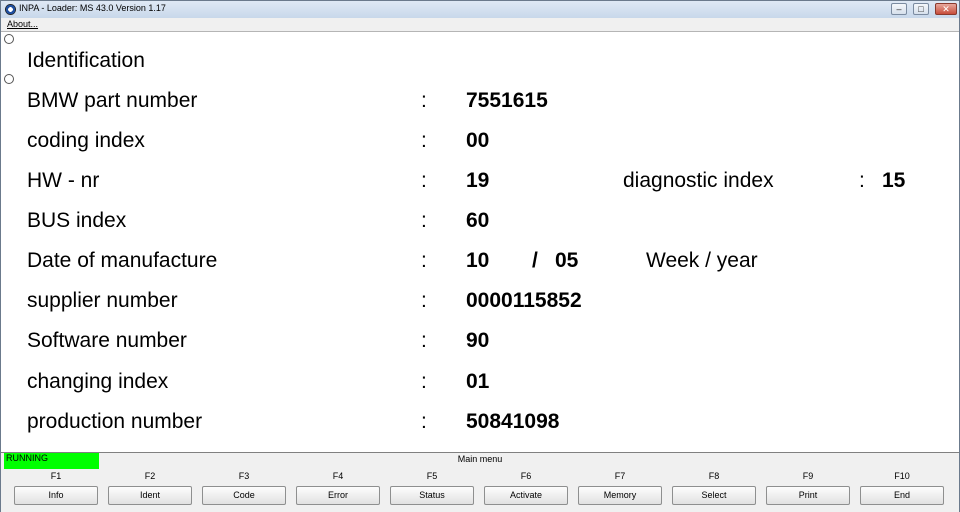  I want to click on code-button: Code, so click(244, 495).